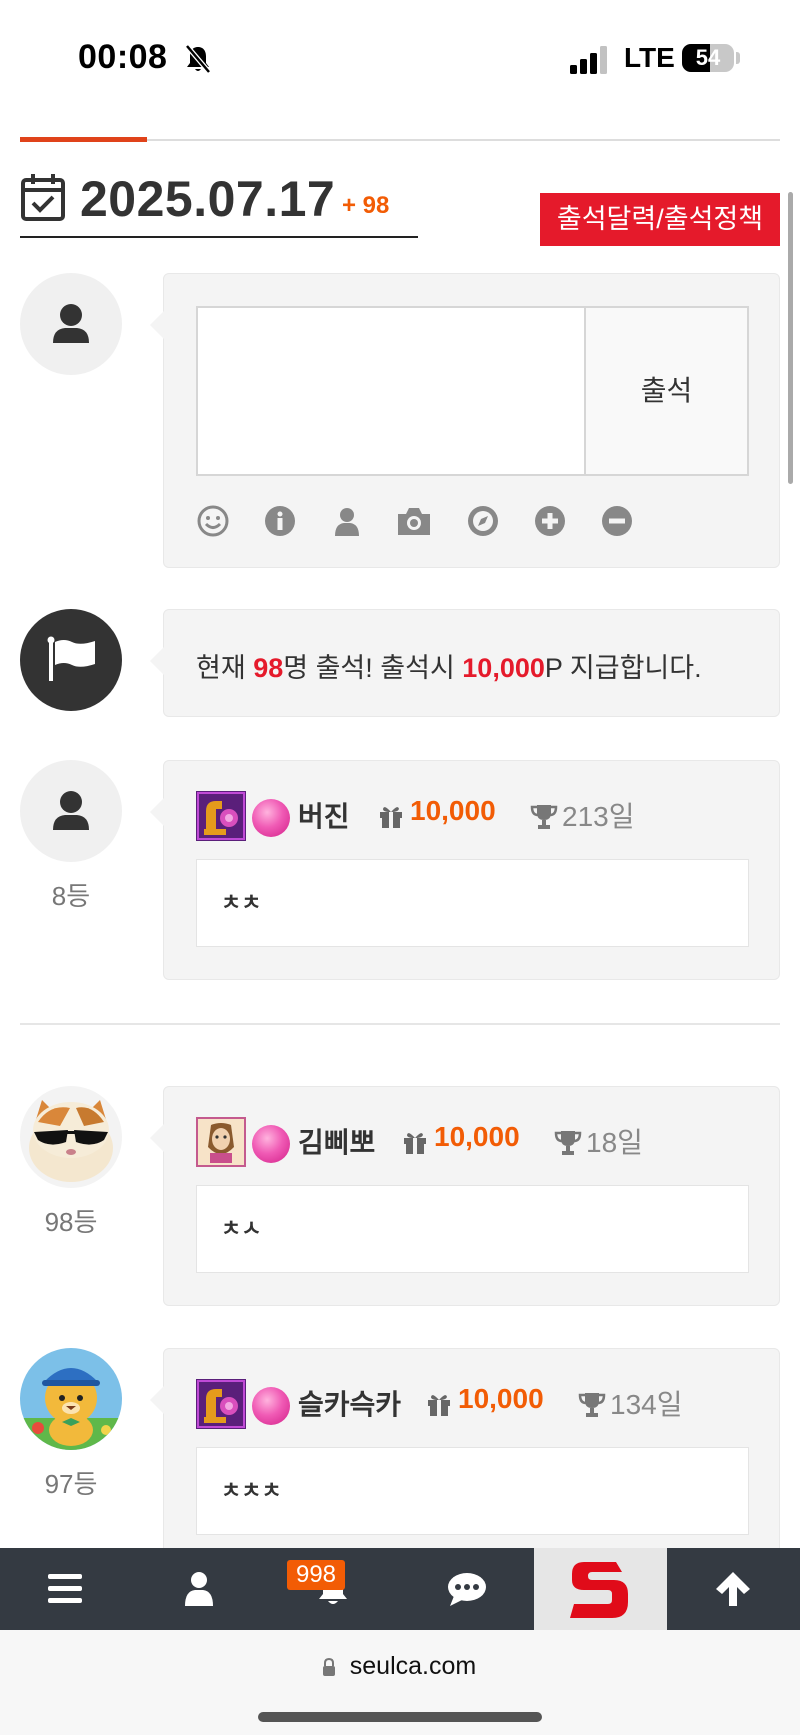  I want to click on rank-label: 8등, so click(71, 896).